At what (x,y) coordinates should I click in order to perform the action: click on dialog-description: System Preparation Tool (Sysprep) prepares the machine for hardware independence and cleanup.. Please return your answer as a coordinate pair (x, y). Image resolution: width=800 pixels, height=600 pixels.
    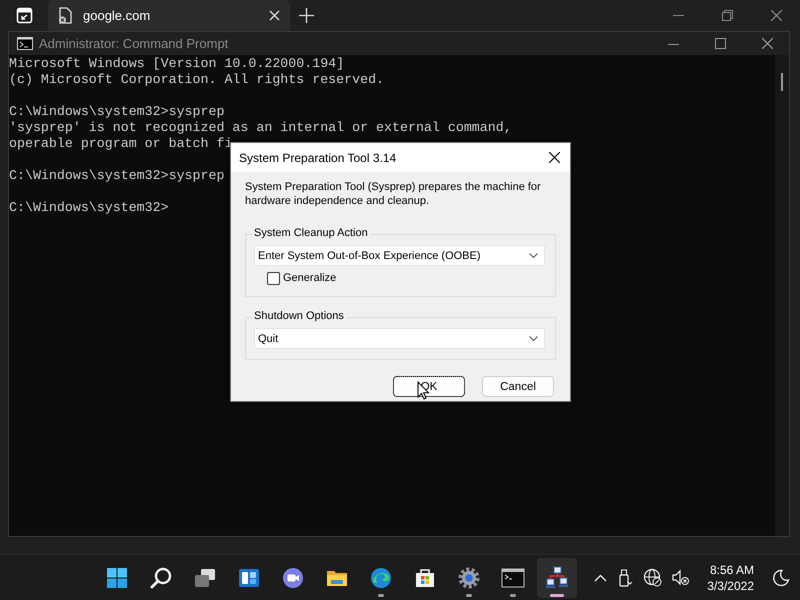
    Looking at the image, I should click on (393, 194).